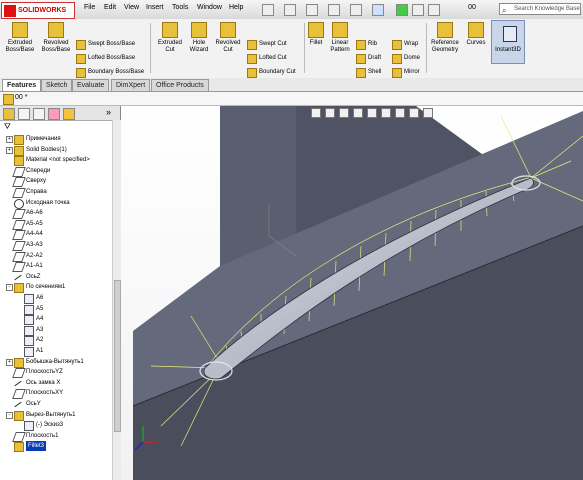 This screenshot has height=480, width=583. I want to click on extruded-cut-button: Extruded Cut, so click(170, 38).